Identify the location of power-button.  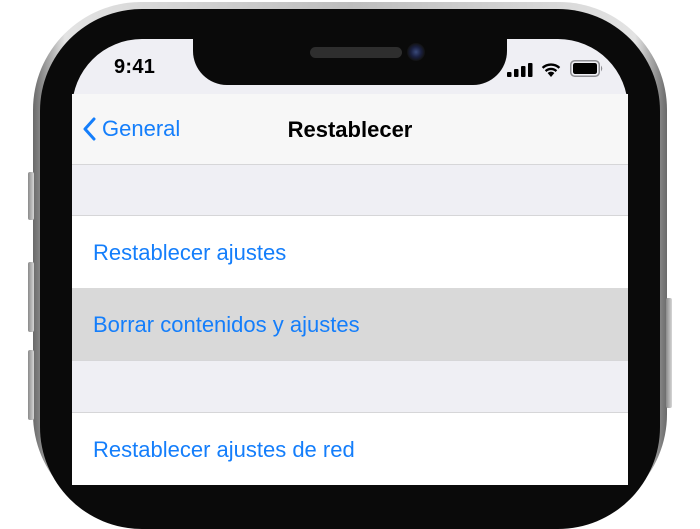
(669, 353).